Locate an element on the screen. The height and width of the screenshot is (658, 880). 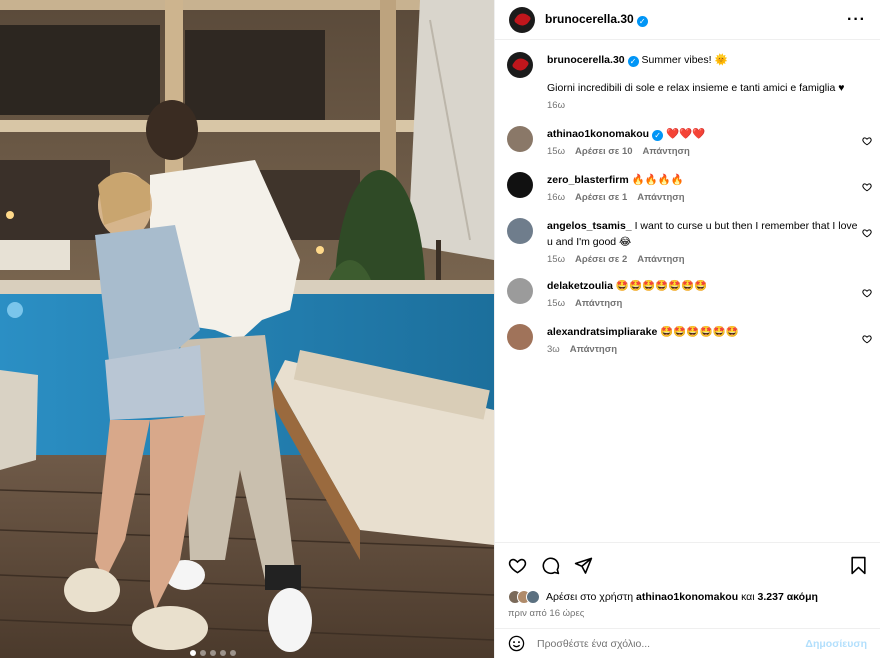
save-bookmark-icon is located at coordinates (858, 565).